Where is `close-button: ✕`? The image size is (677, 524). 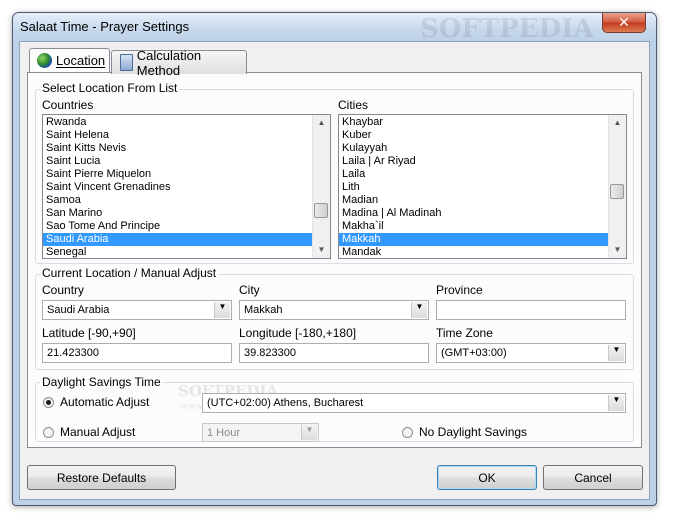
close-button: ✕ is located at coordinates (624, 23).